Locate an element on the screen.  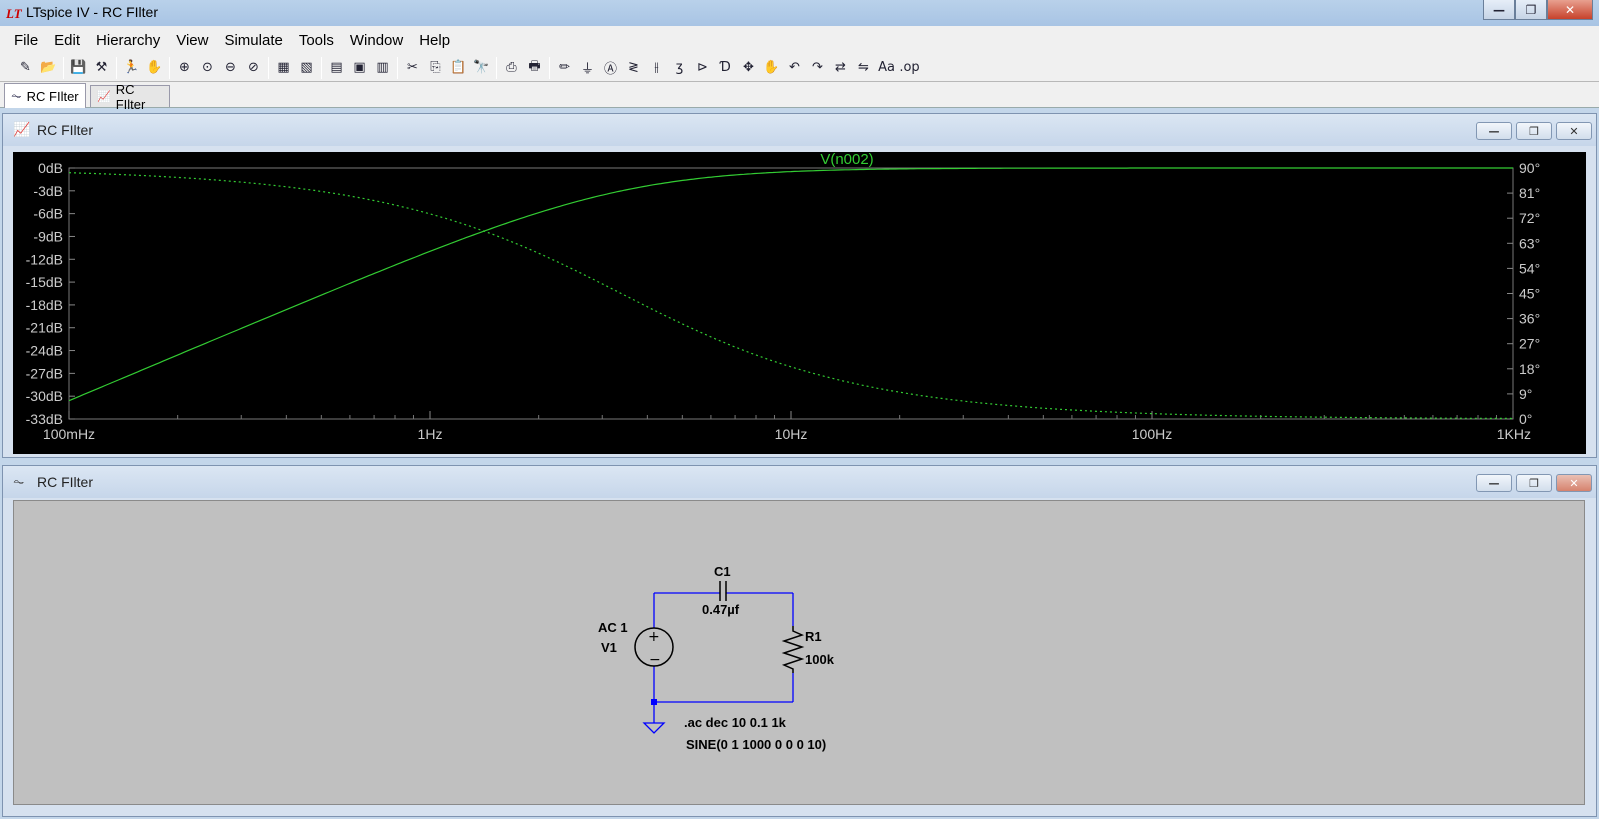
v1-value: AC 1 is located at coordinates (613, 627).